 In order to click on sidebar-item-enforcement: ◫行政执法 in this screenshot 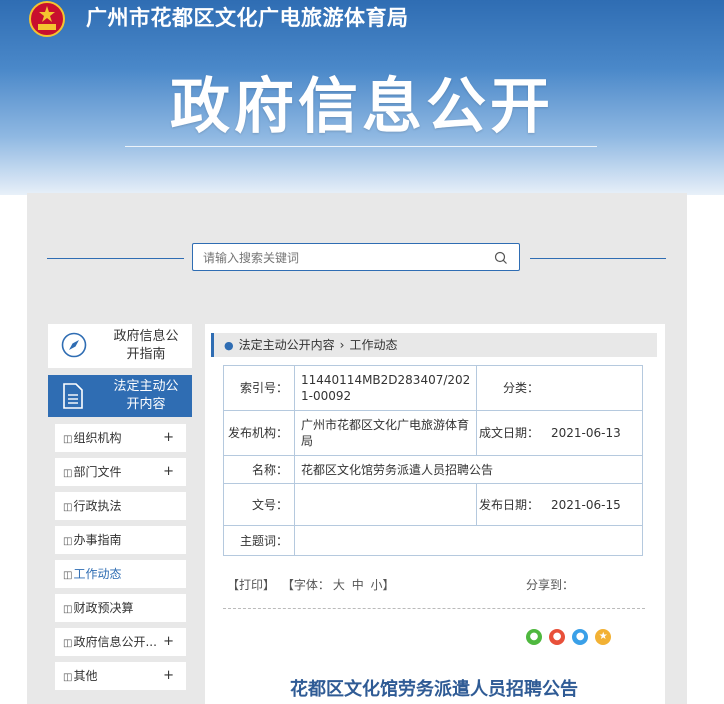, I will do `click(120, 506)`.